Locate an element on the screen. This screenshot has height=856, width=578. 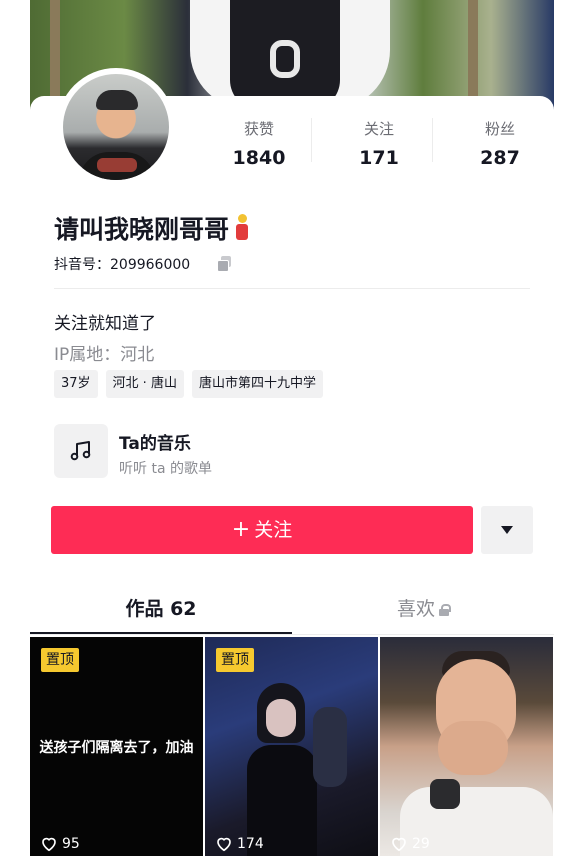
tab-works: 作品 62 is located at coordinates (161, 607).